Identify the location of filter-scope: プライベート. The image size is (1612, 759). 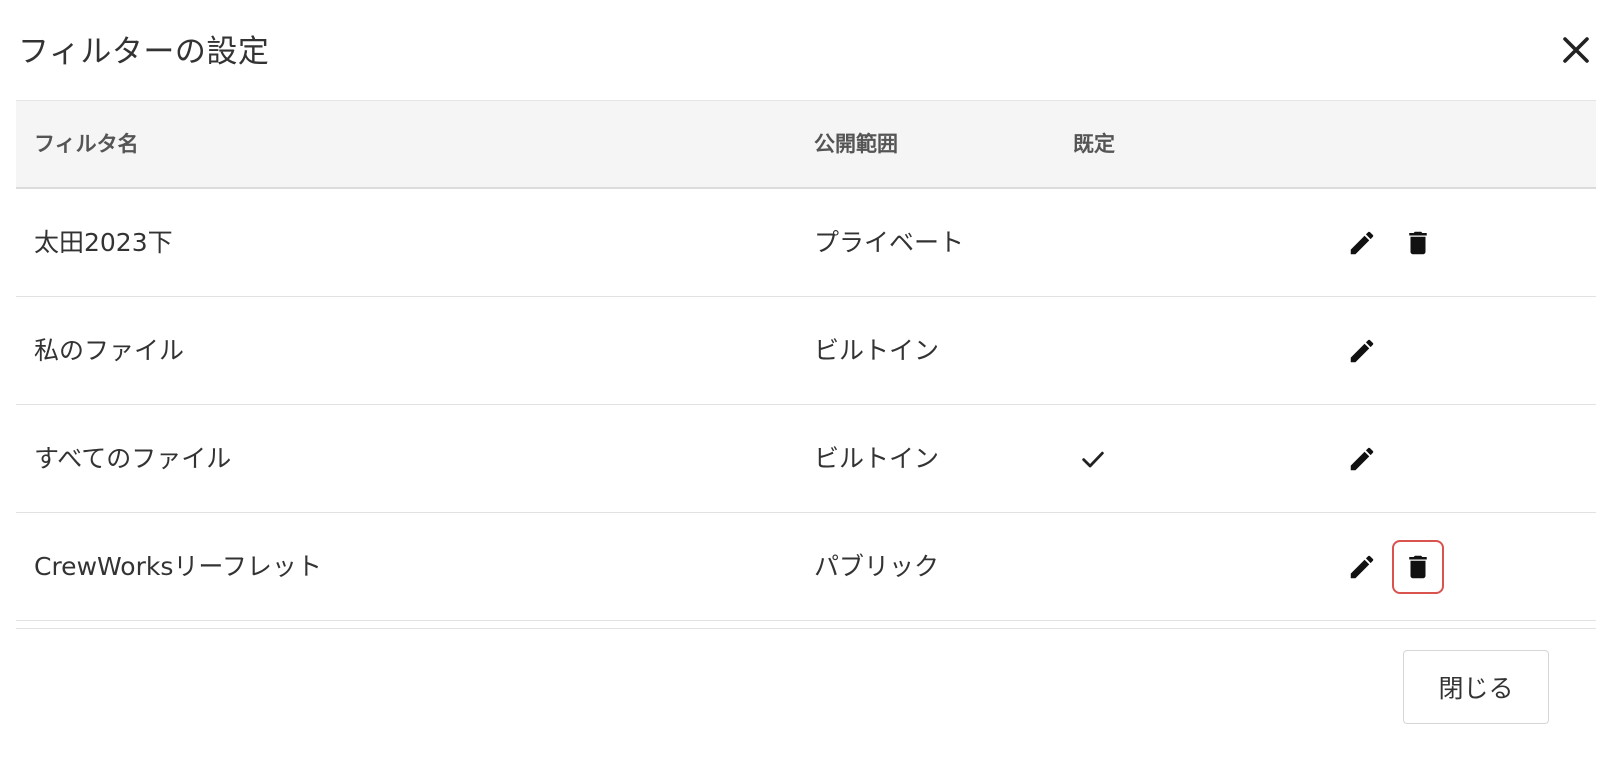
(889, 242).